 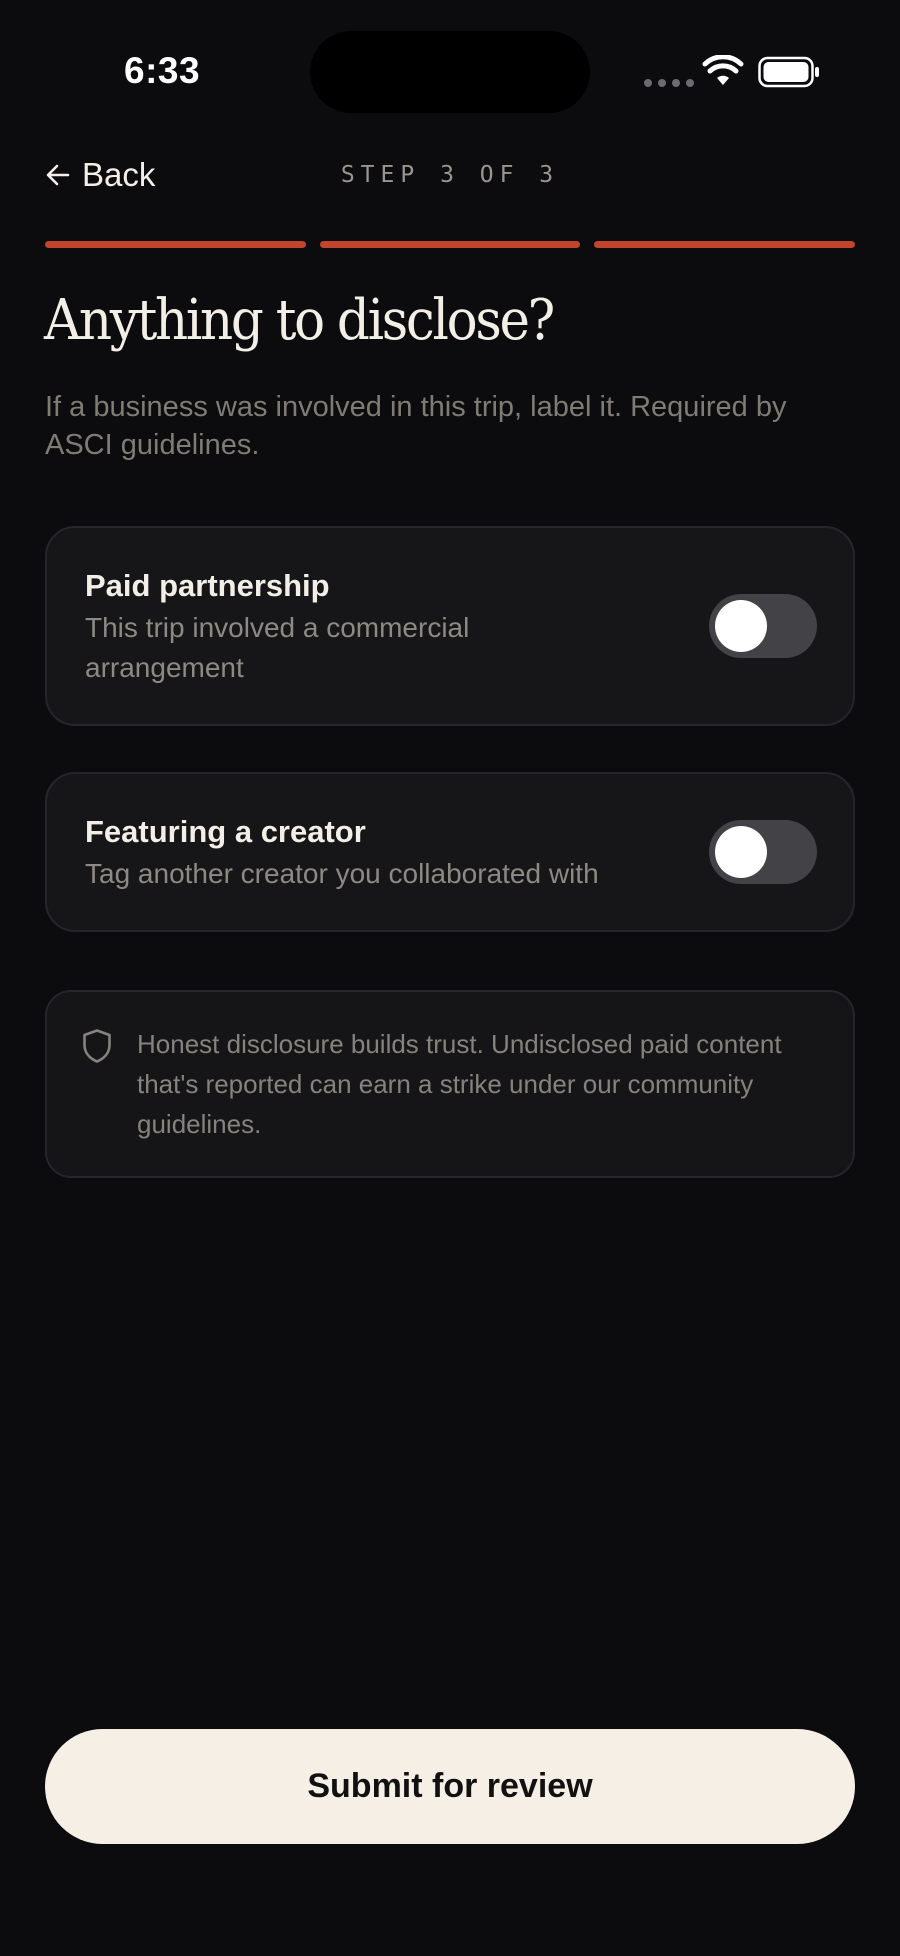 I want to click on wifi-icon, so click(x=723, y=70).